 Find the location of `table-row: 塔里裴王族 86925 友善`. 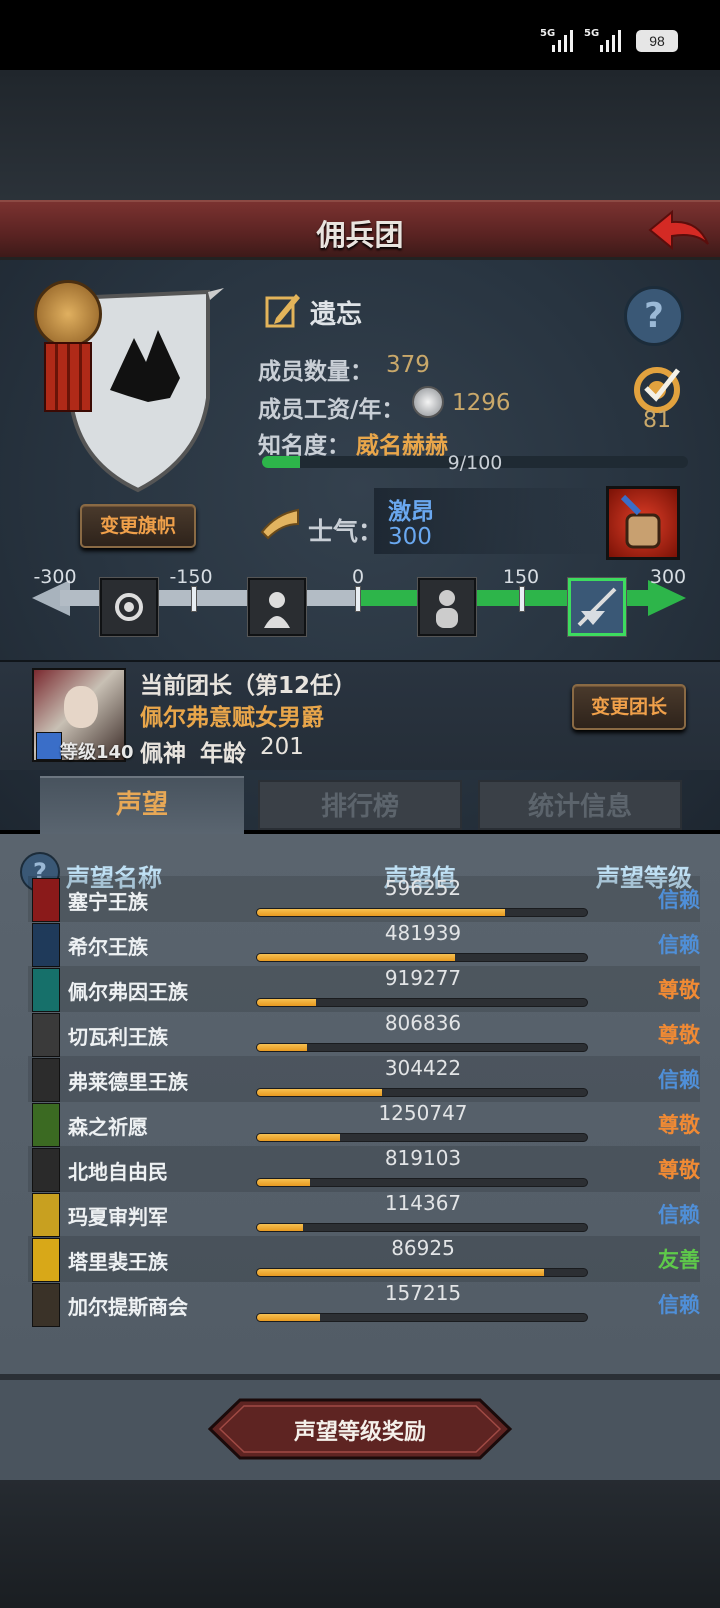

table-row: 塔里裴王族 86925 友善 is located at coordinates (364, 1259).